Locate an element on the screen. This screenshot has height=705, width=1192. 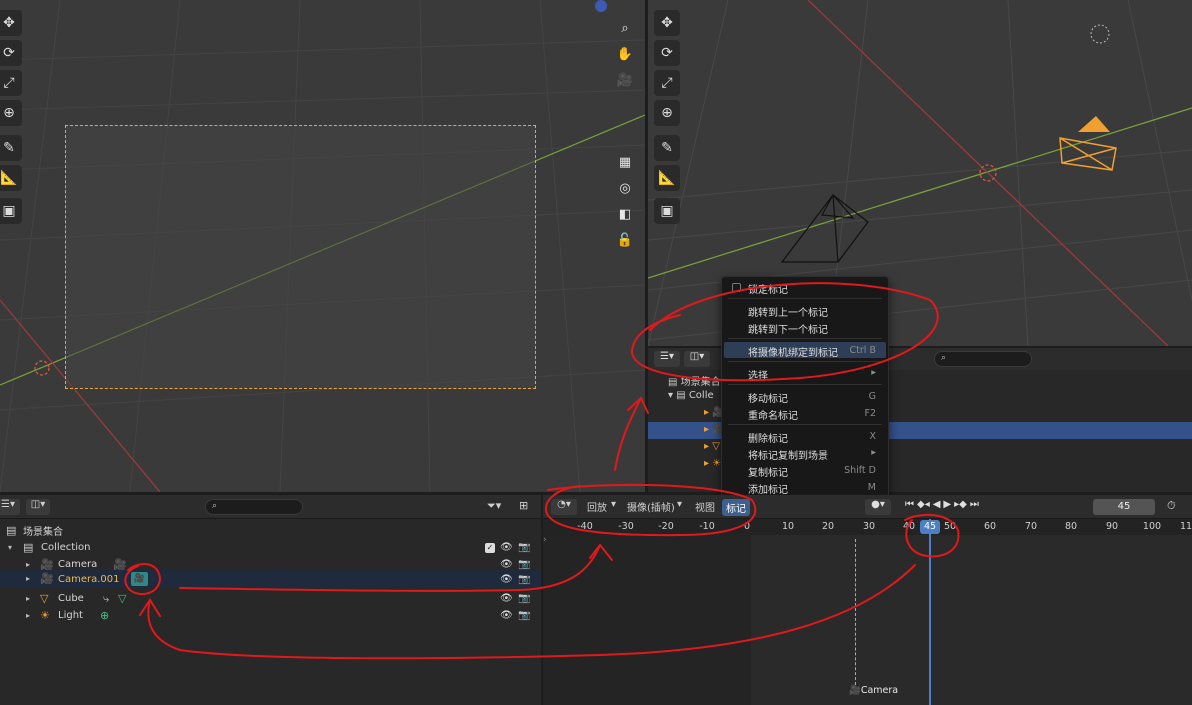
new-collection-icon: ⊞ is located at coordinates (523, 505).